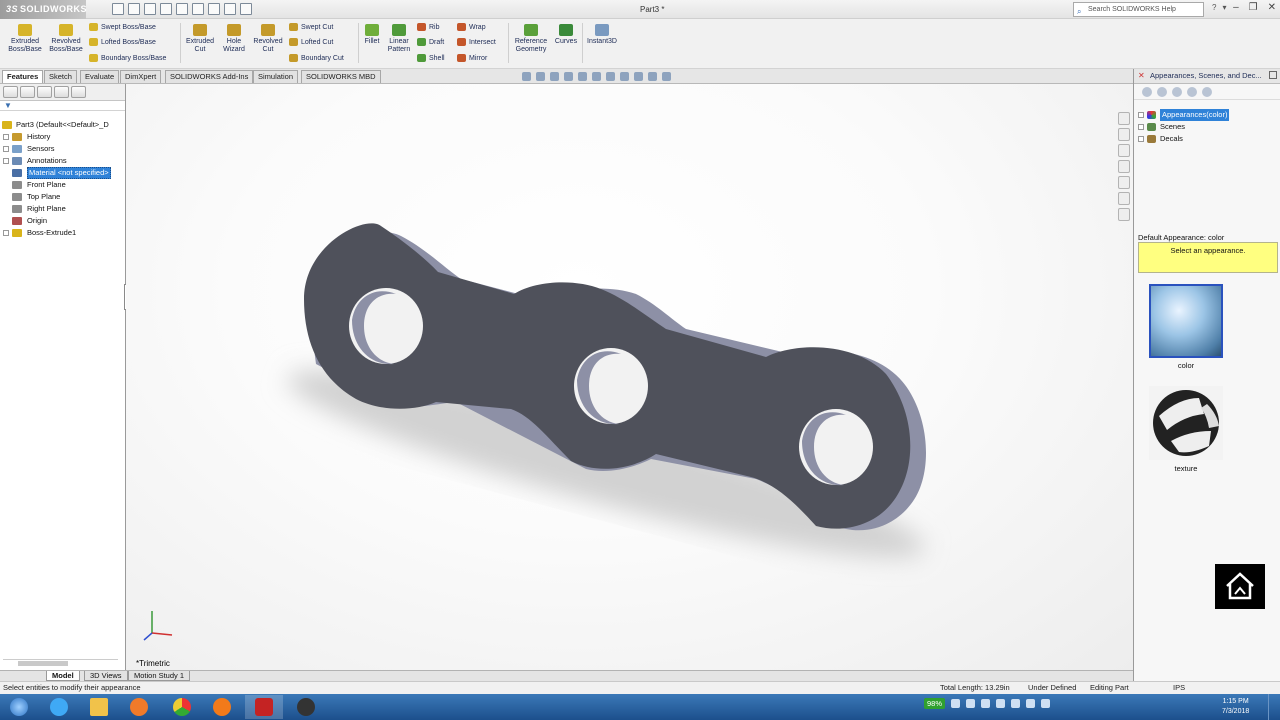  What do you see at coordinates (1162, 92) in the screenshot?
I see `forward-icon` at bounding box center [1162, 92].